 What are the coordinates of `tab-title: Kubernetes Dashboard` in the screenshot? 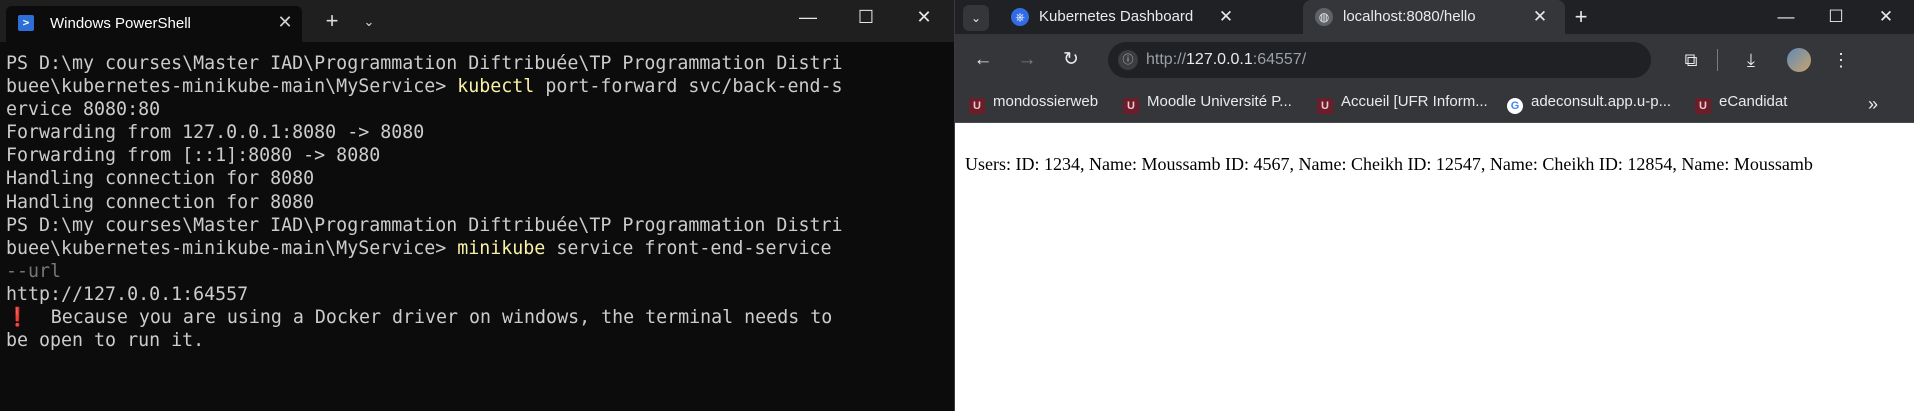 It's located at (1116, 16).